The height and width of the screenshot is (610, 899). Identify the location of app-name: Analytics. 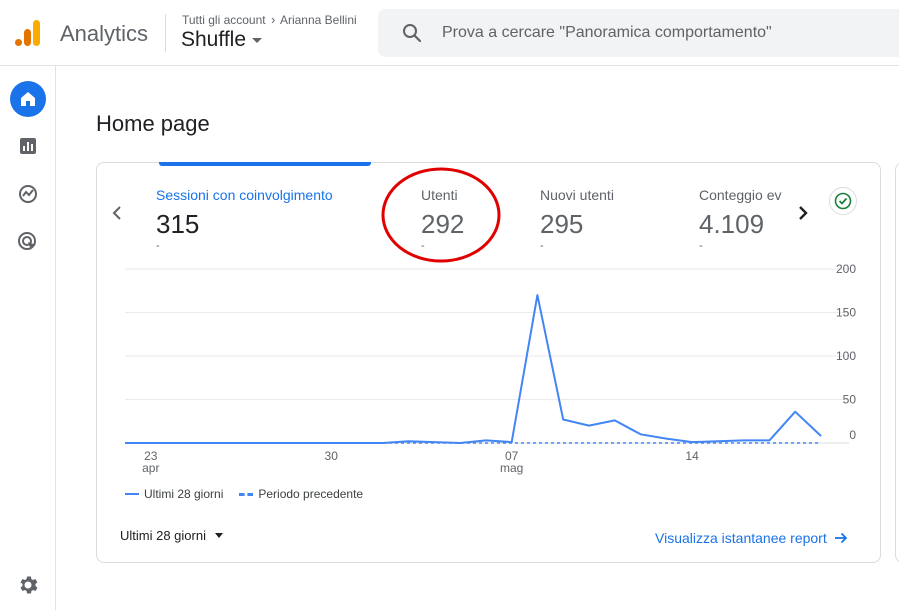
(104, 33).